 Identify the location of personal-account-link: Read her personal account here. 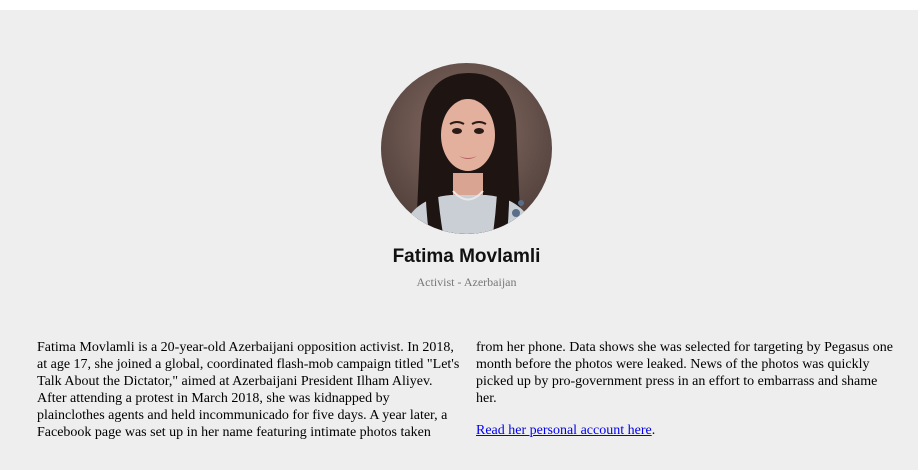
(564, 430).